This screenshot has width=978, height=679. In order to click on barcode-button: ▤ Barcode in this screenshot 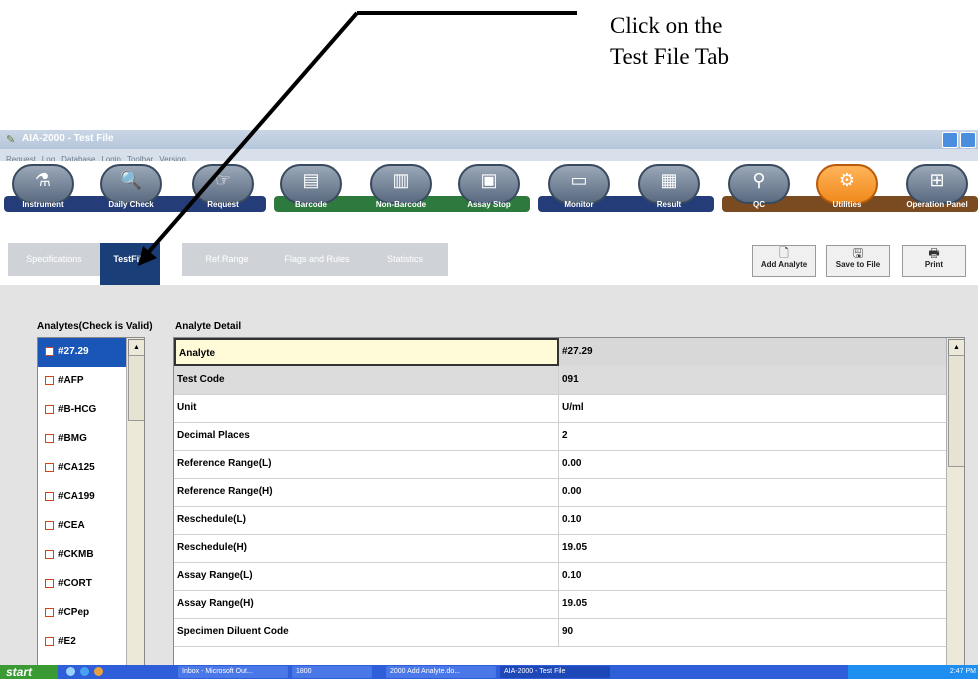, I will do `click(311, 188)`.